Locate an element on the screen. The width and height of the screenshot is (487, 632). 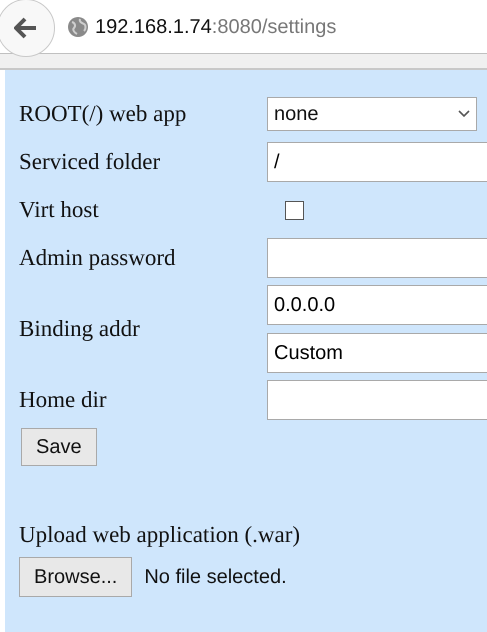
chevron-down-icon is located at coordinates (464, 114).